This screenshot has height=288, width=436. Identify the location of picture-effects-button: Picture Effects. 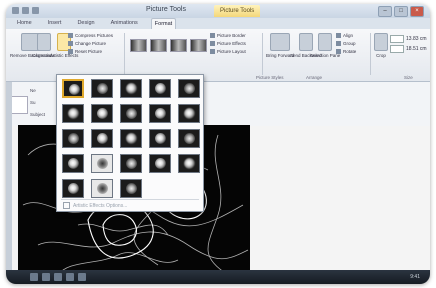
(228, 43).